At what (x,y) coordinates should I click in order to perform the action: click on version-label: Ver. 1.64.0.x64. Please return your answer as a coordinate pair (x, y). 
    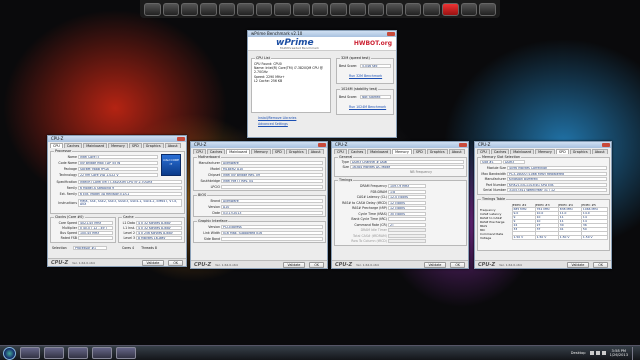
    Looking at the image, I should click on (510, 264).